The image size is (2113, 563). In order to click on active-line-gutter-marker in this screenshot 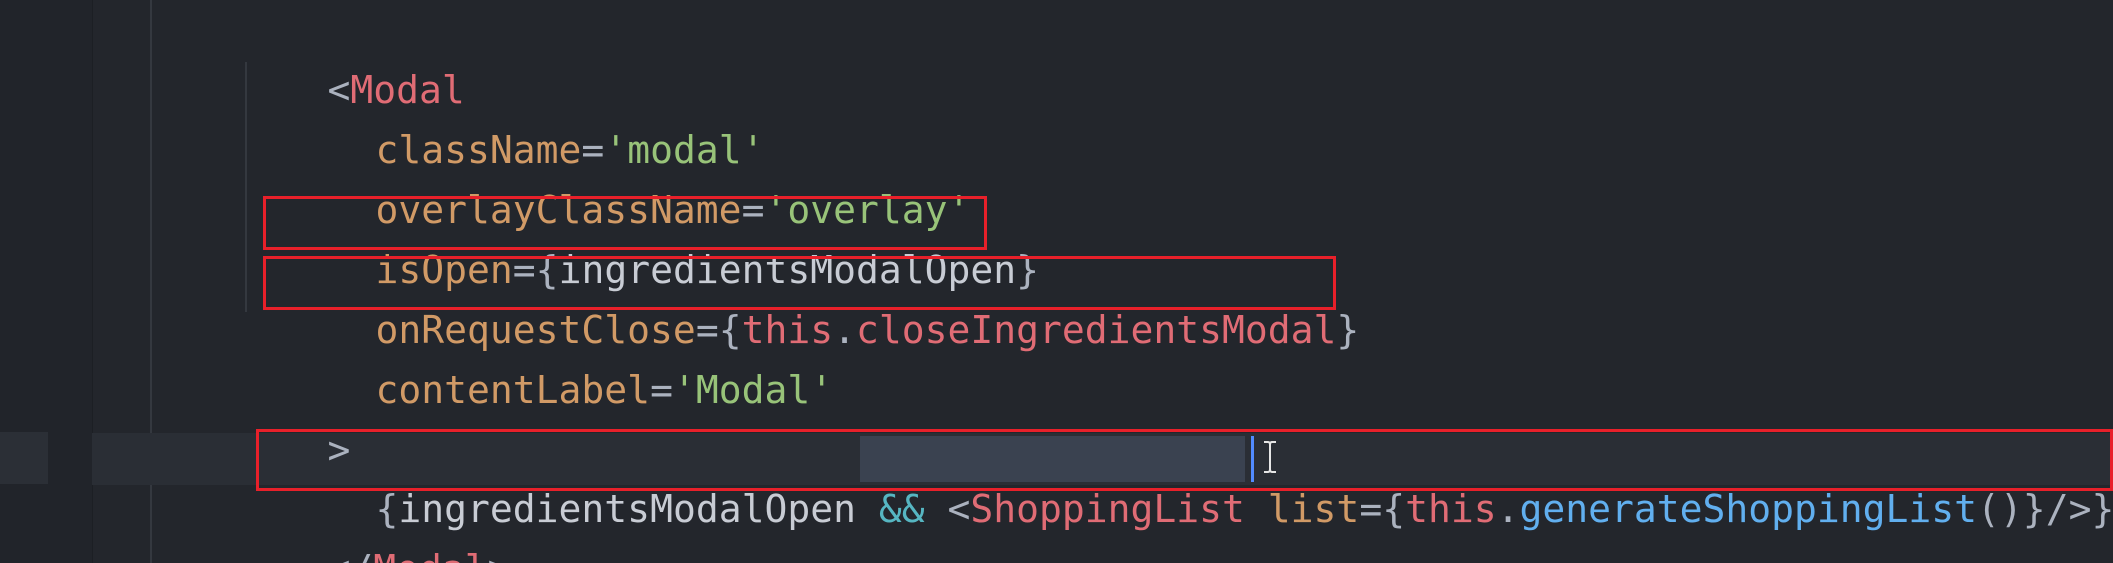, I will do `click(24, 458)`.